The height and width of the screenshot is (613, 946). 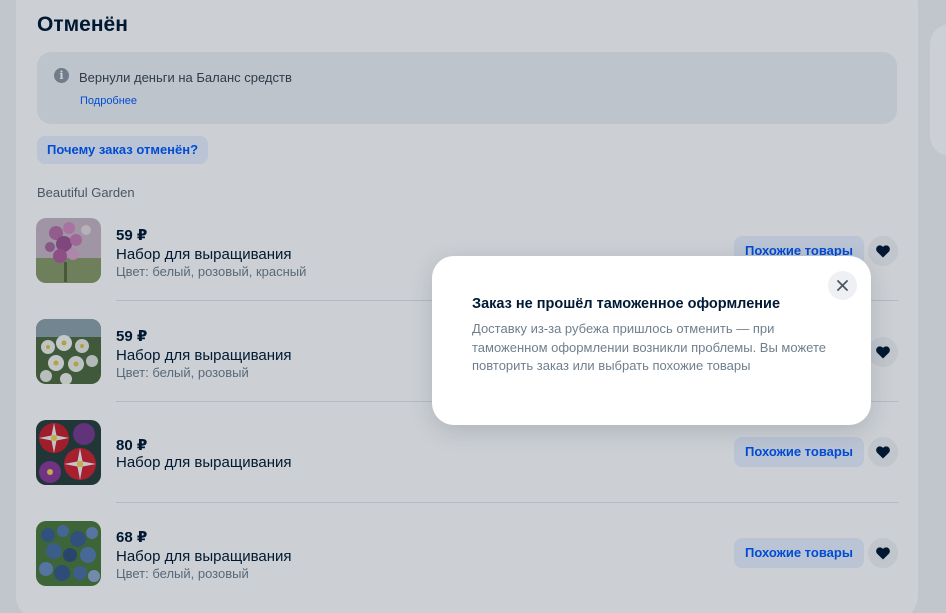 I want to click on popup-title: Заказ не прошёл таможенное оформление, so click(x=626, y=304).